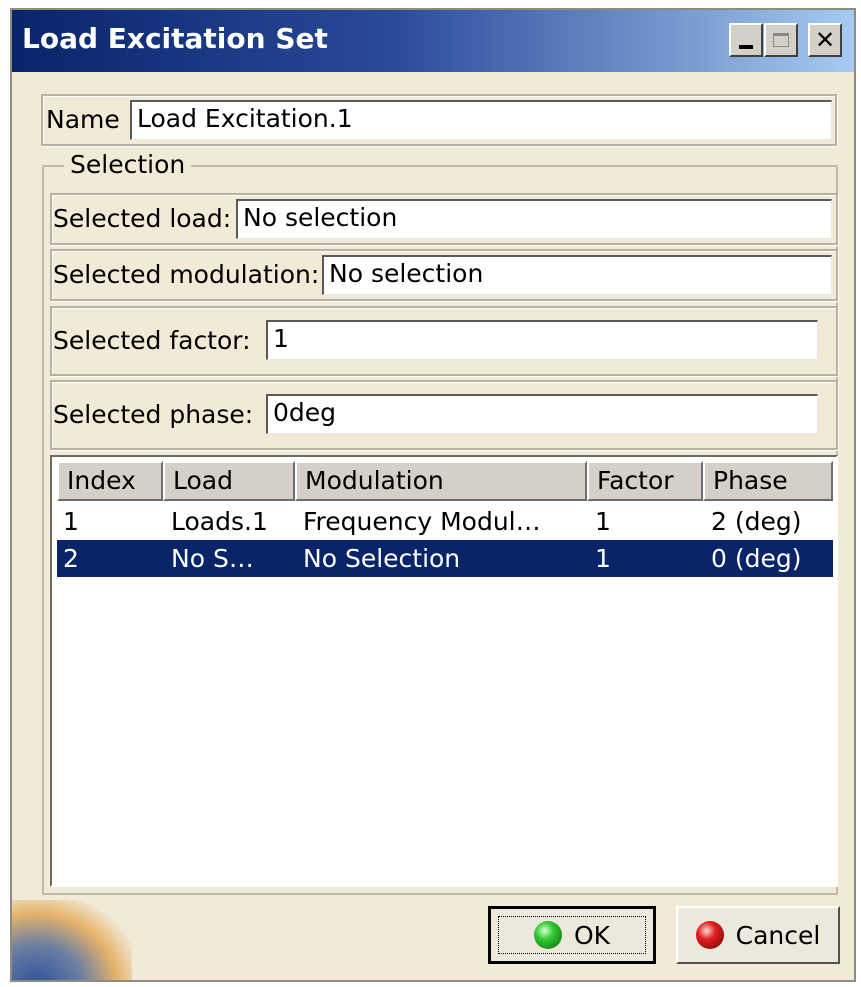 This screenshot has height=987, width=861. What do you see at coordinates (110, 481) in the screenshot?
I see `column-header-index: Index` at bounding box center [110, 481].